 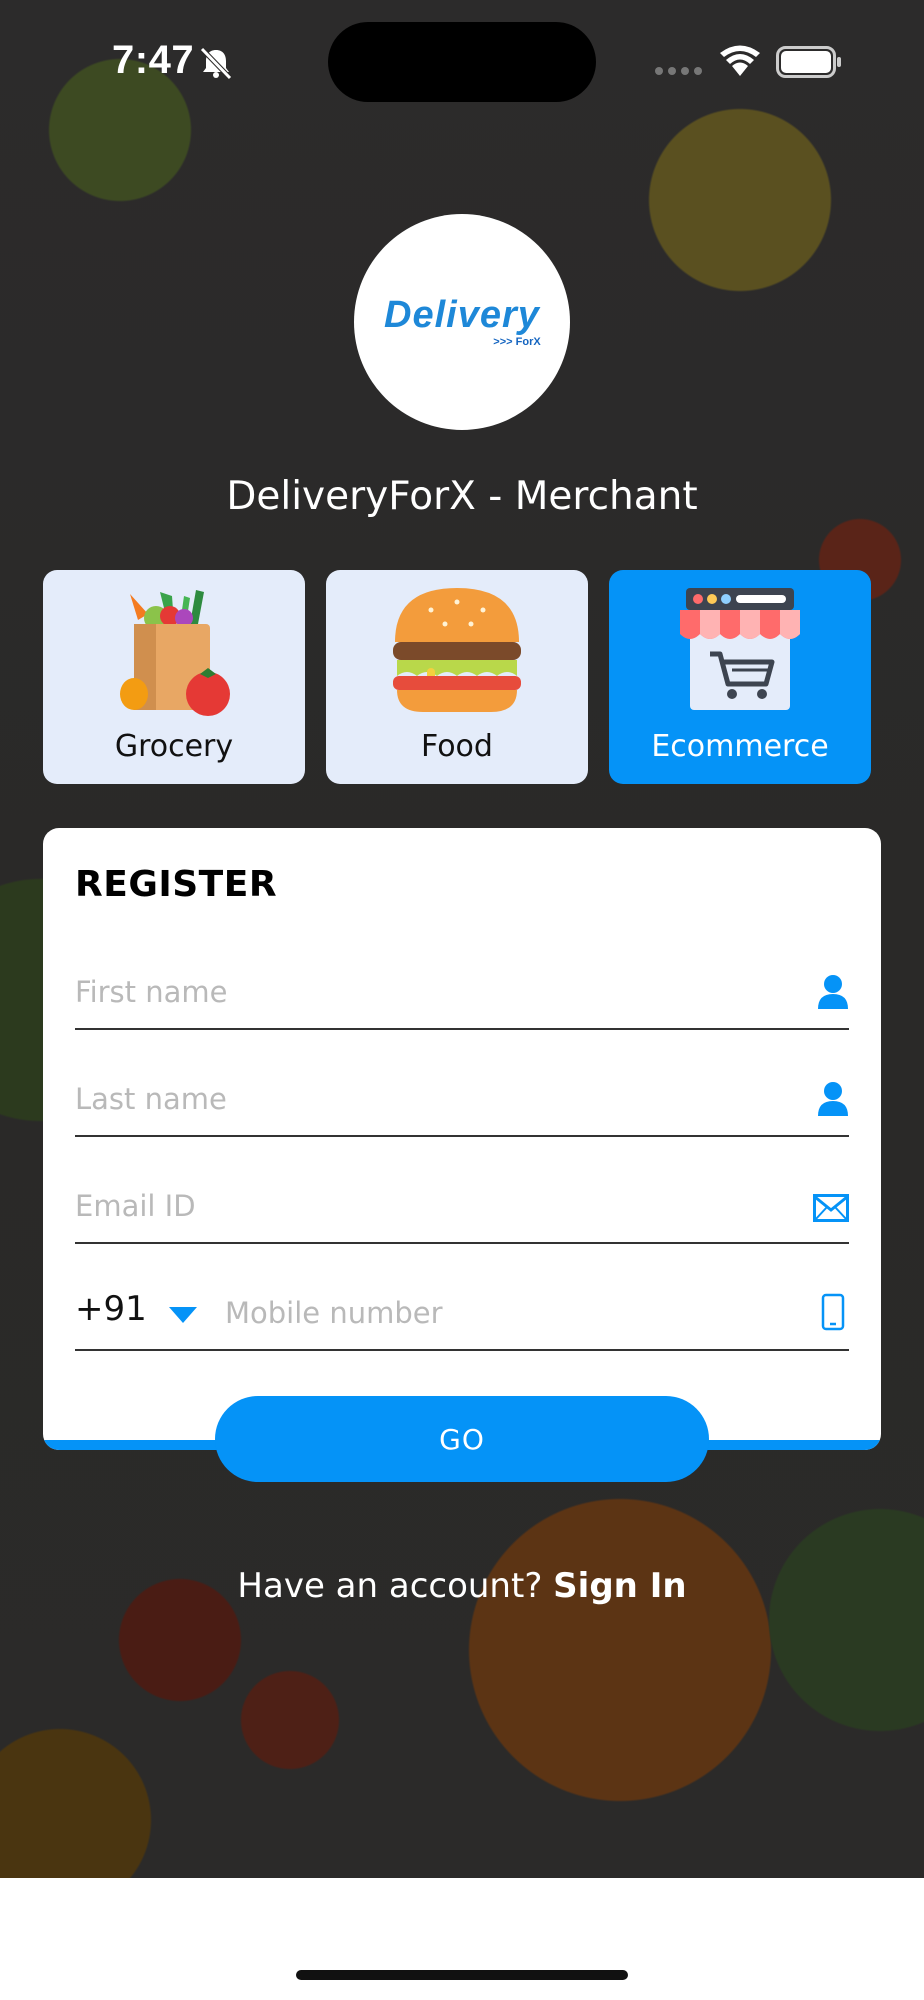 I want to click on battery-icon, so click(x=808, y=62).